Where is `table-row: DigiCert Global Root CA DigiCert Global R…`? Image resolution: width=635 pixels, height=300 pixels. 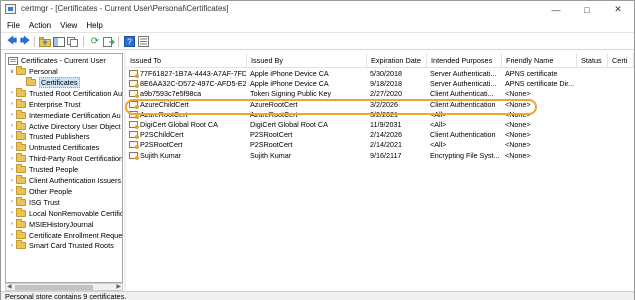
table-row: DigiCert Global Root CA DigiCert Global R… is located at coordinates (380, 125).